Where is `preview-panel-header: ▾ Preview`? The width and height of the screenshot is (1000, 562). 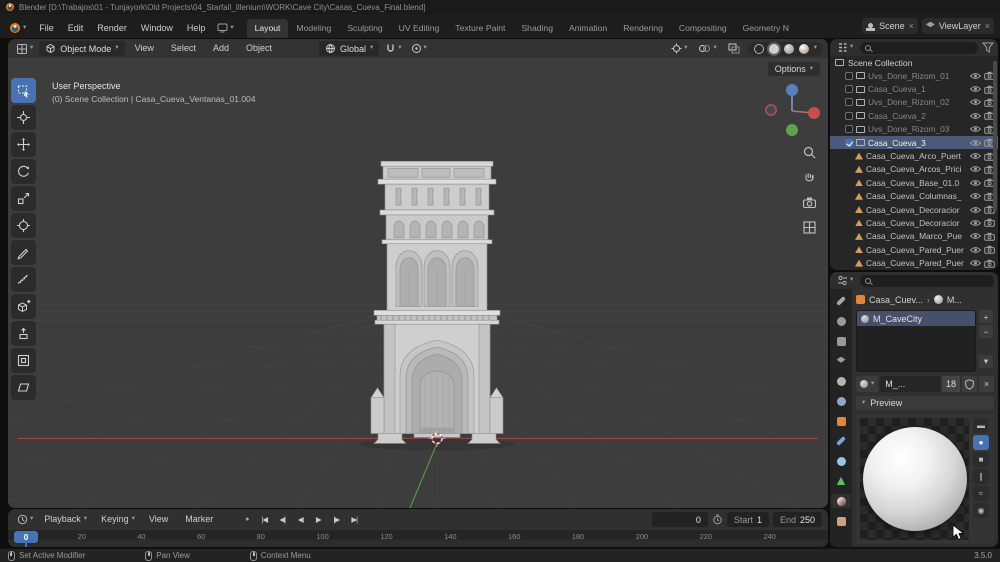
preview-panel-header: ▾ Preview is located at coordinates (925, 403).